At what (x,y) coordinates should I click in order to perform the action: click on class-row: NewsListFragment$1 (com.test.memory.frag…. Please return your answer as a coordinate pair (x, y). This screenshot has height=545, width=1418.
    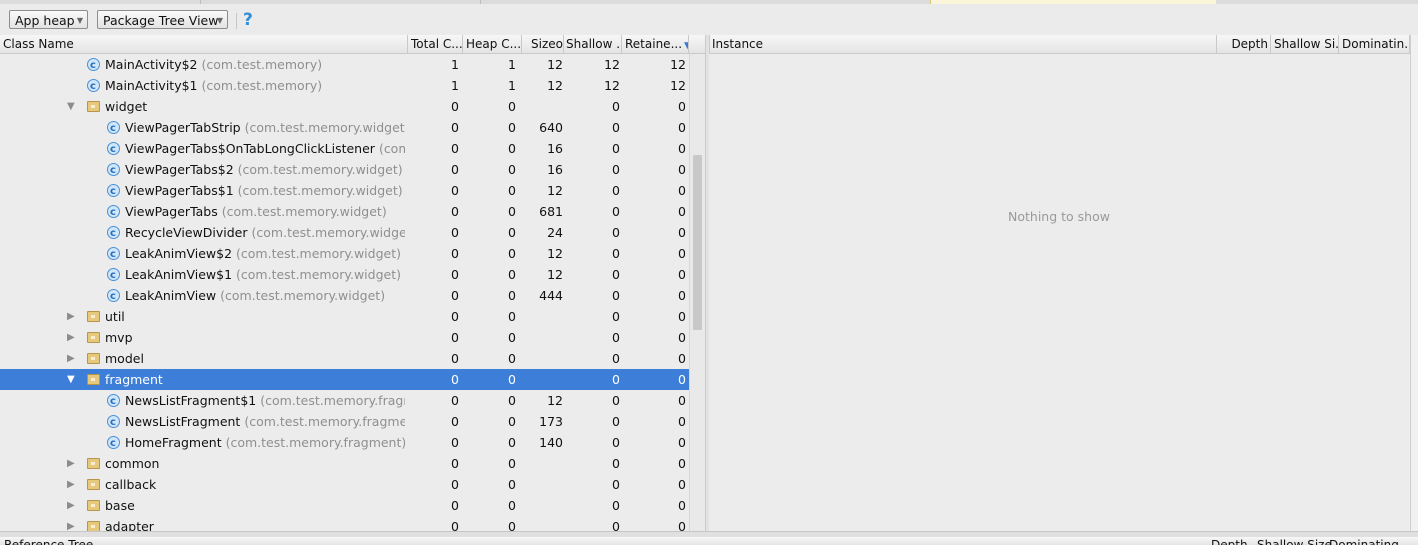
    Looking at the image, I should click on (344, 401).